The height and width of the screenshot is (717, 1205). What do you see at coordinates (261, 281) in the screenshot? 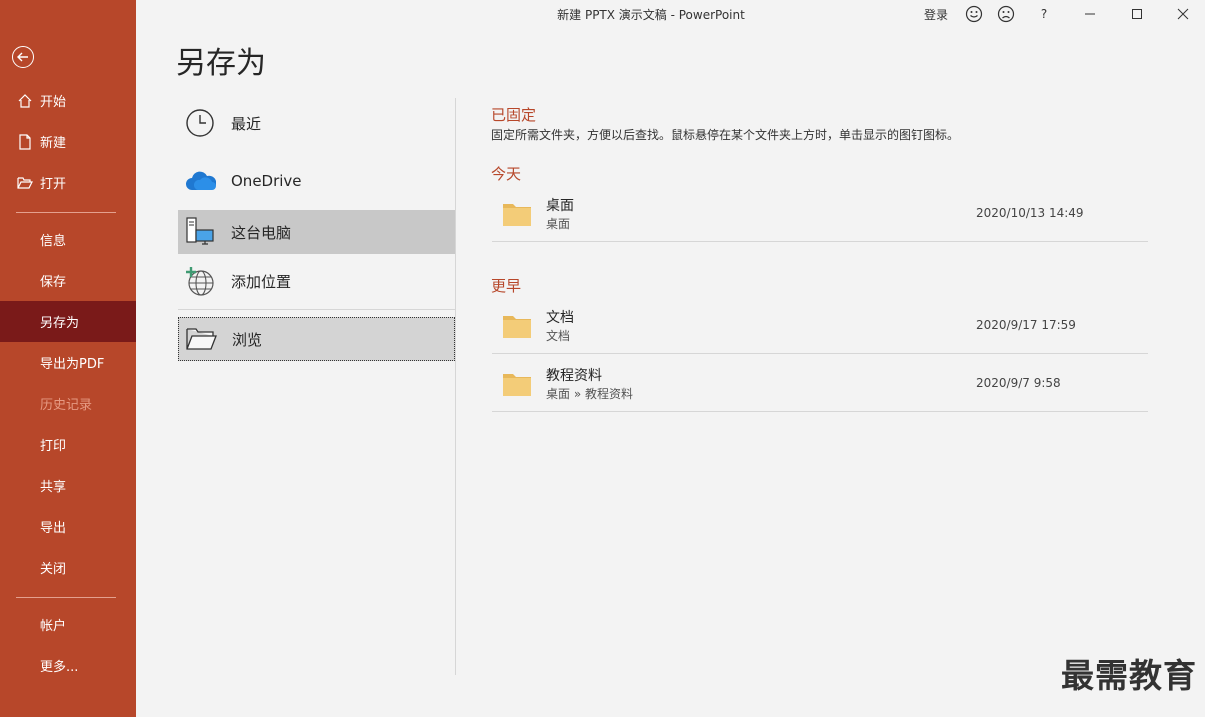
I see `location-label: 添加位置` at bounding box center [261, 281].